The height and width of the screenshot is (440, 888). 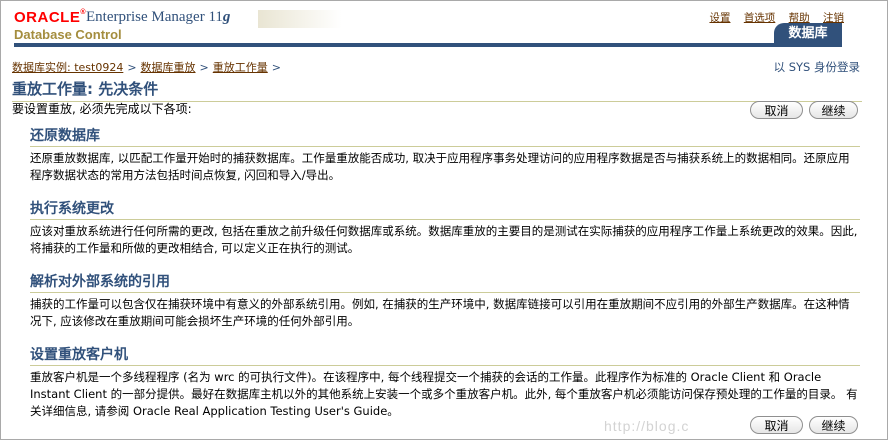 What do you see at coordinates (833, 425) in the screenshot?
I see `continue-button-bottom: 继续` at bounding box center [833, 425].